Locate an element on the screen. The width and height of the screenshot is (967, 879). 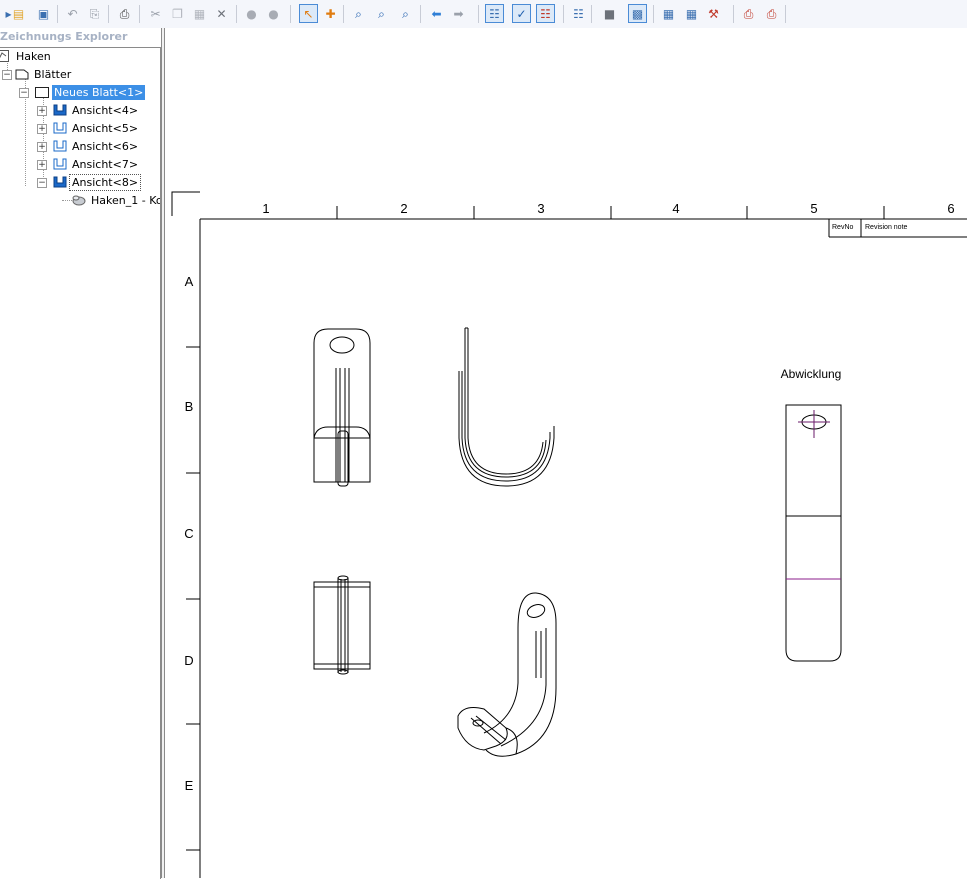
record-icon: ● is located at coordinates (251, 13).